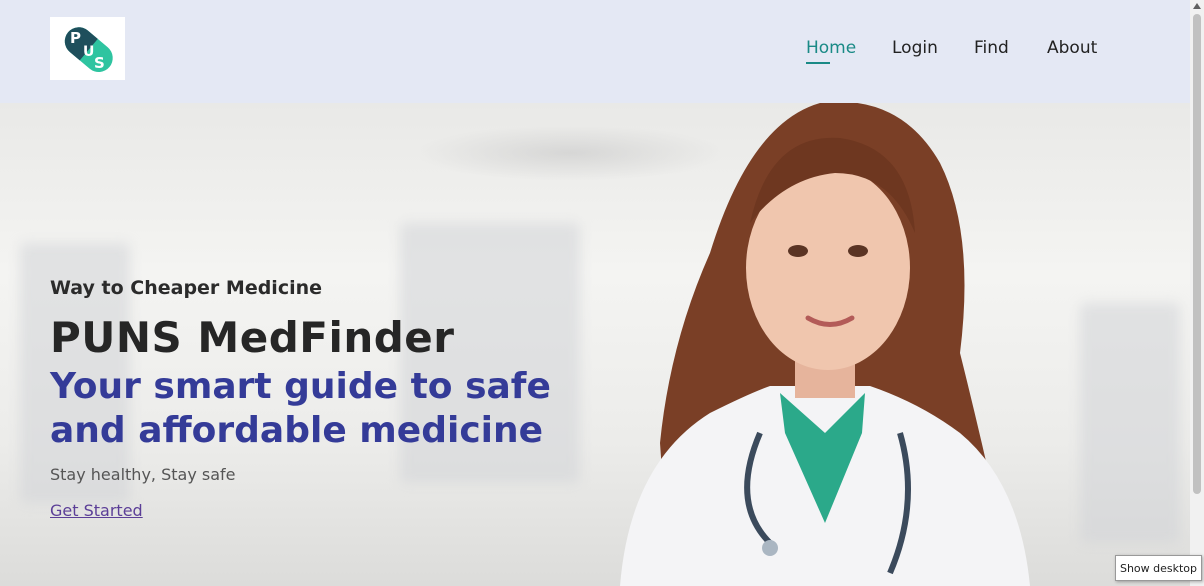 The height and width of the screenshot is (586, 1204). Describe the element at coordinates (143, 474) in the screenshot. I see `hero-subtitle: Stay healthy, Stay safe` at that location.